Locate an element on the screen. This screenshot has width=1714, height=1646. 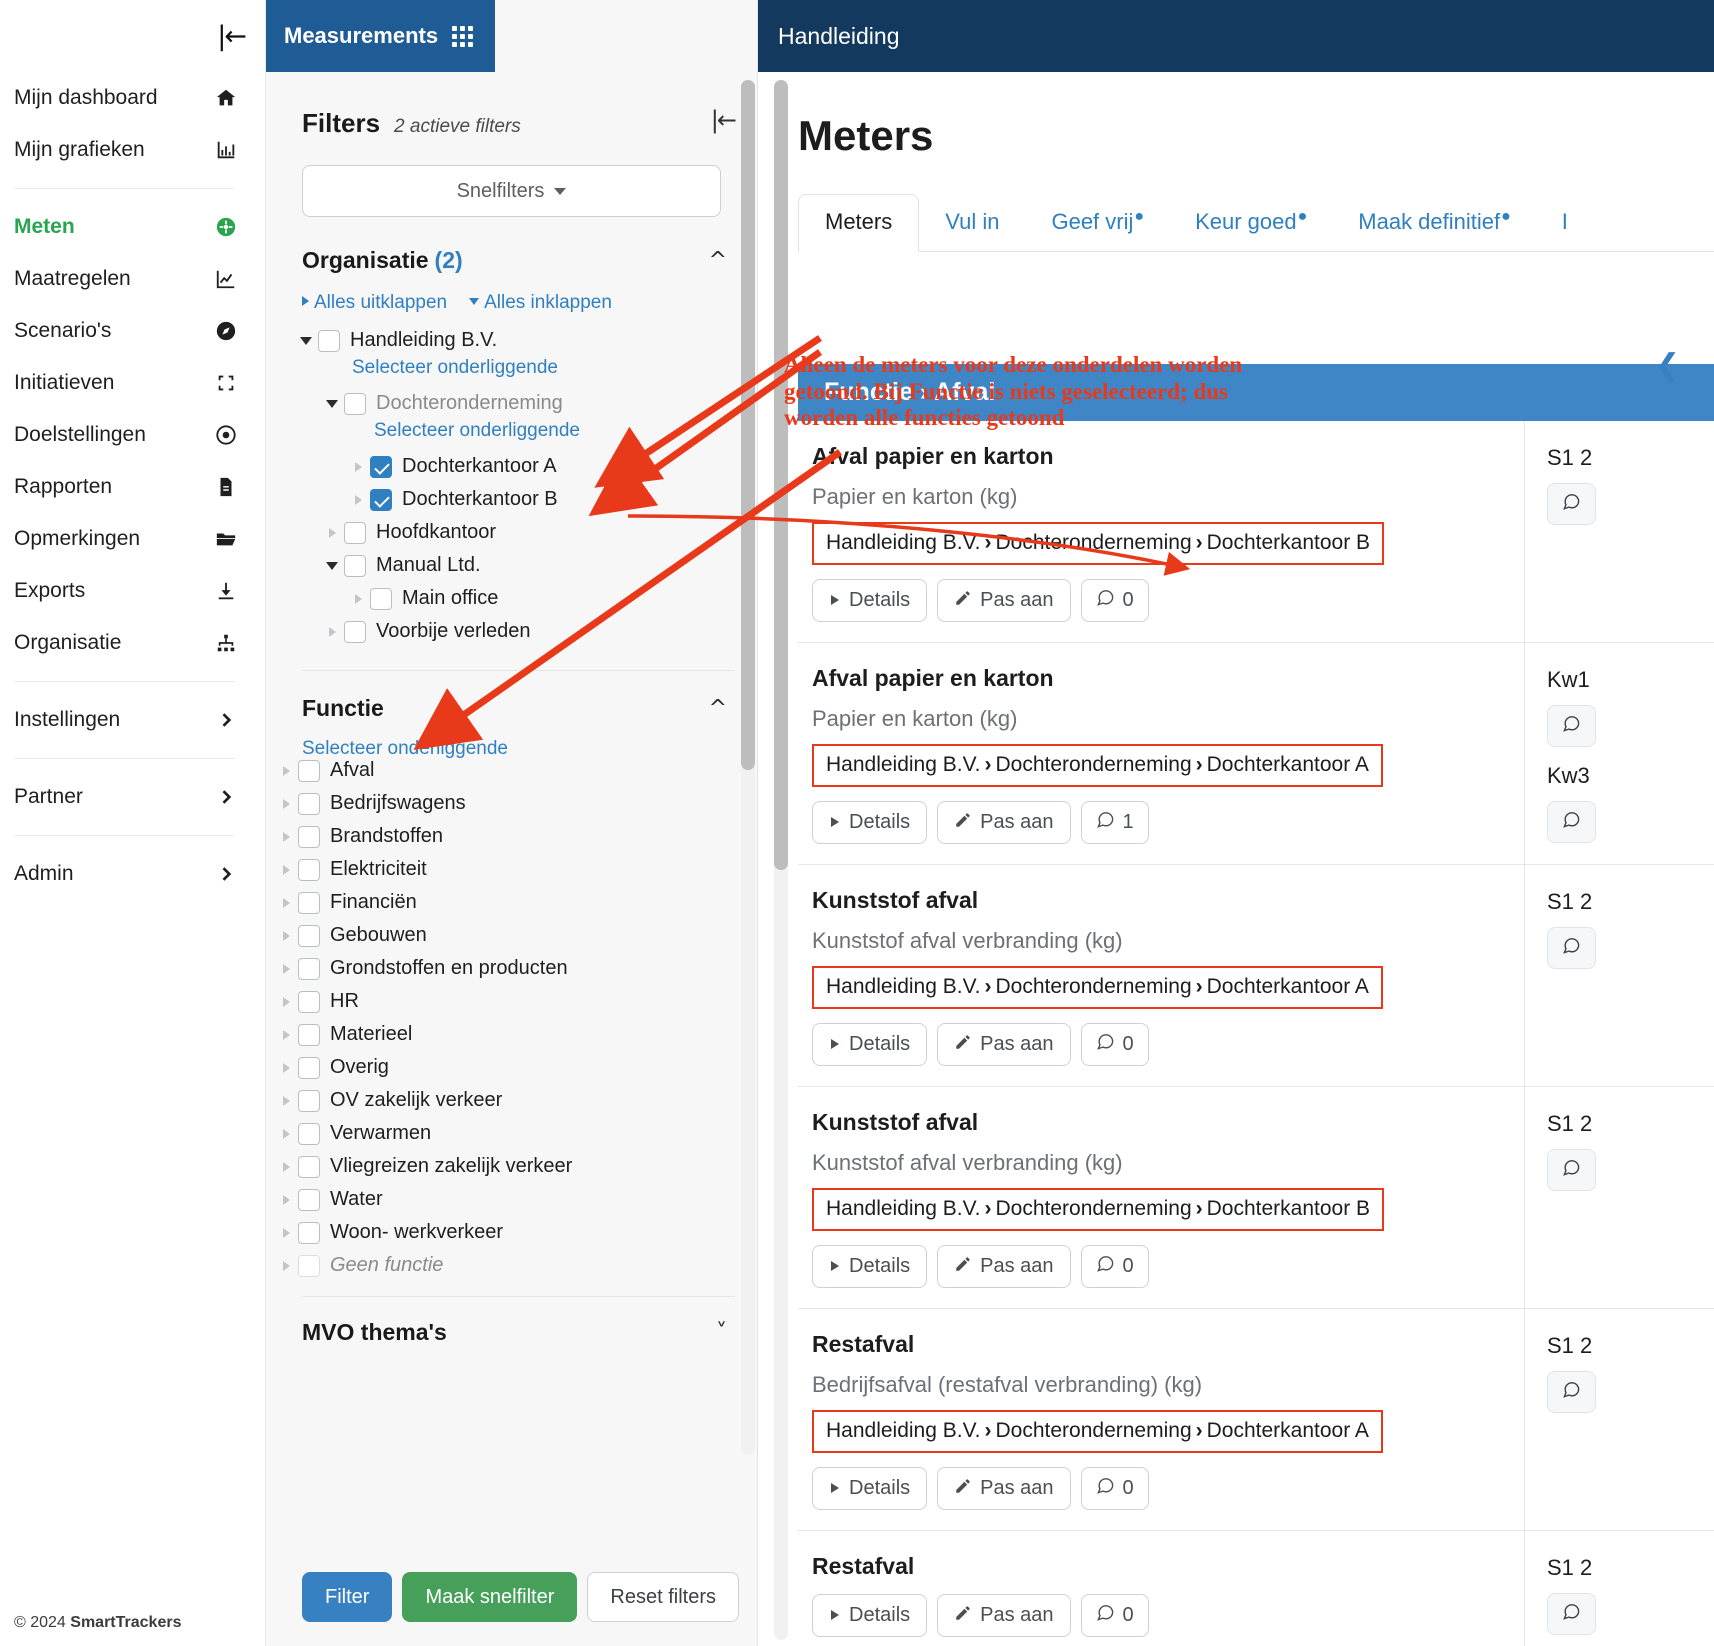
functie-item: Gebouwen is located at coordinates (513, 935).